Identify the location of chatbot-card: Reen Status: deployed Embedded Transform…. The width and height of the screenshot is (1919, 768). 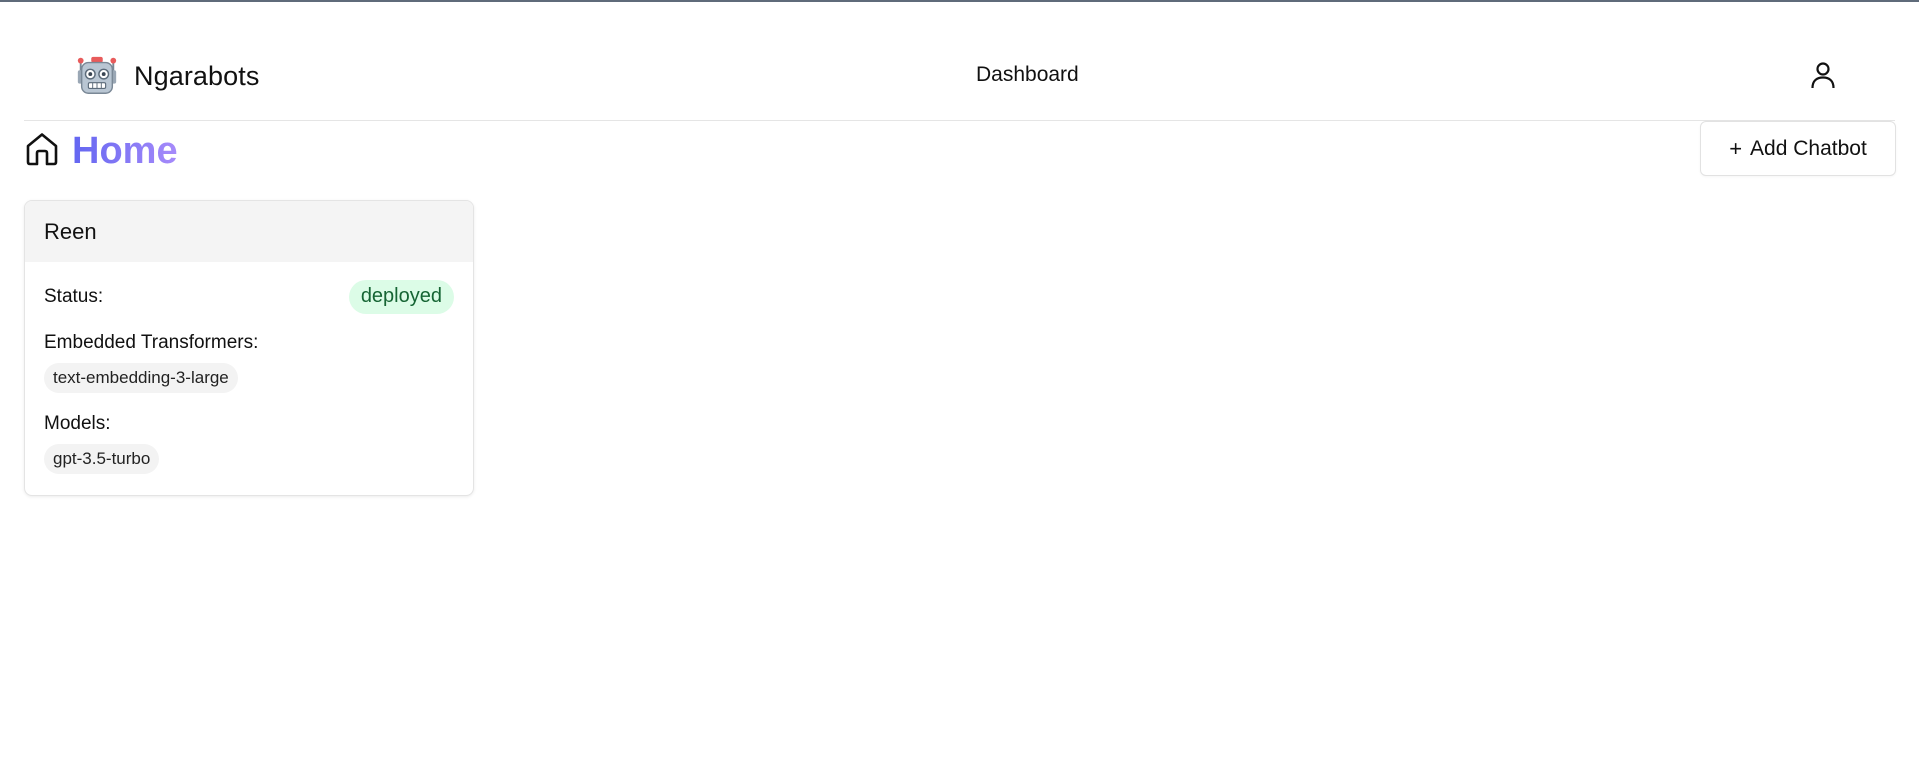
(249, 348).